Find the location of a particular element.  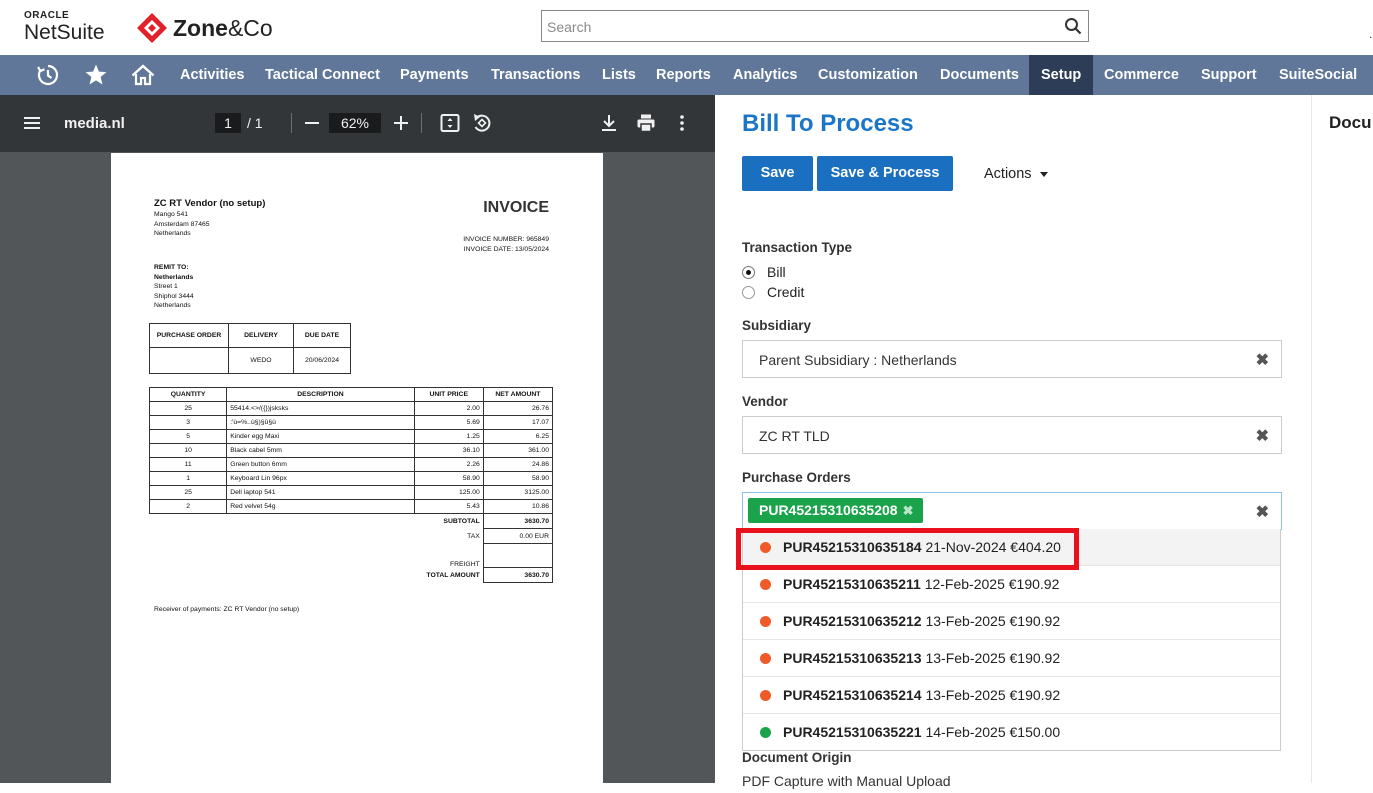

total-label: TOTAL AMOUNT is located at coordinates (453, 575).